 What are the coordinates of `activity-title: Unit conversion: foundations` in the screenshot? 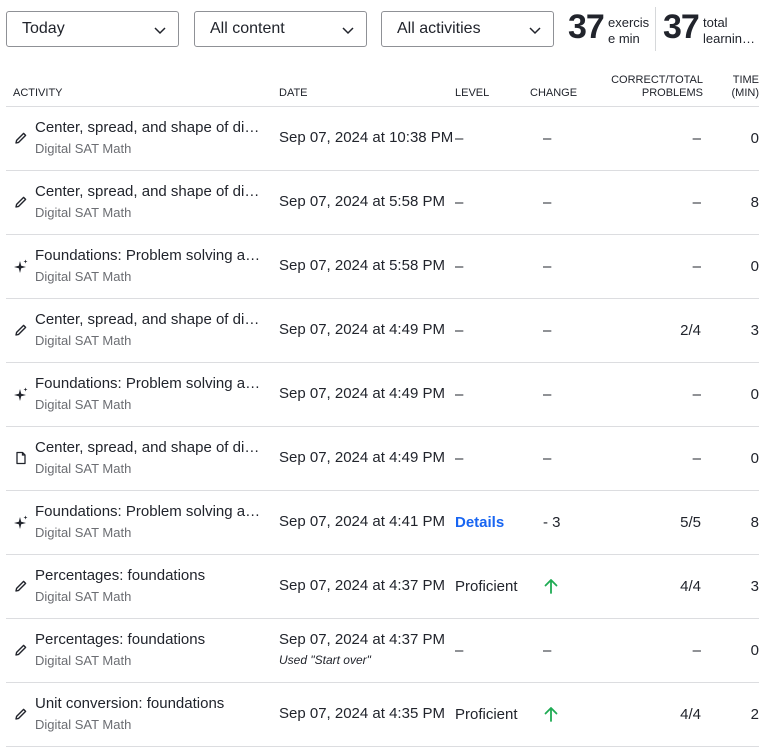 It's located at (149, 704).